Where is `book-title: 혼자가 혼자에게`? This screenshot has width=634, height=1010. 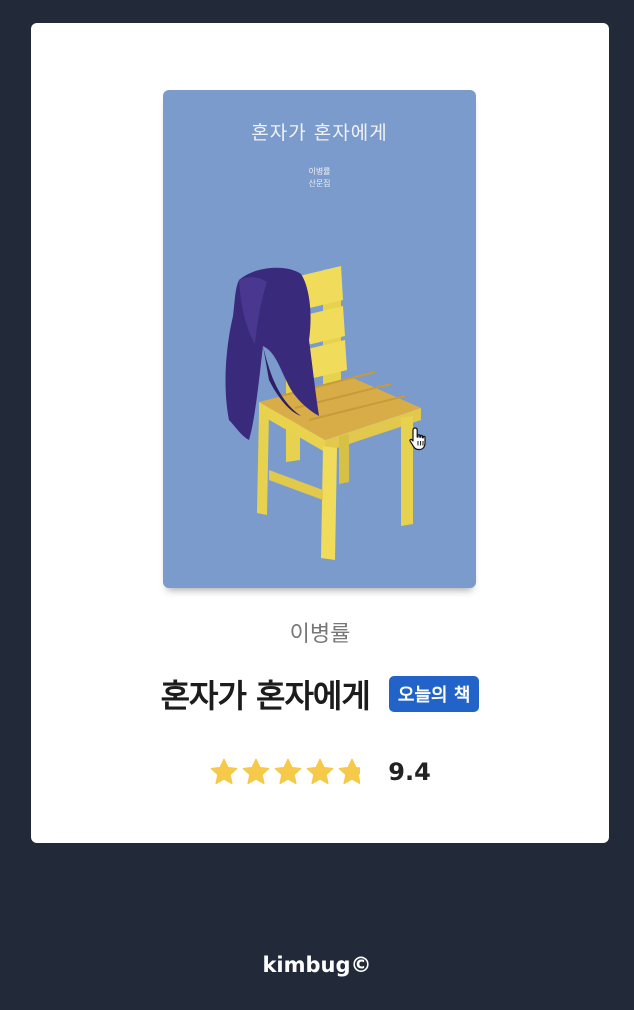 book-title: 혼자가 혼자에게 is located at coordinates (265, 696).